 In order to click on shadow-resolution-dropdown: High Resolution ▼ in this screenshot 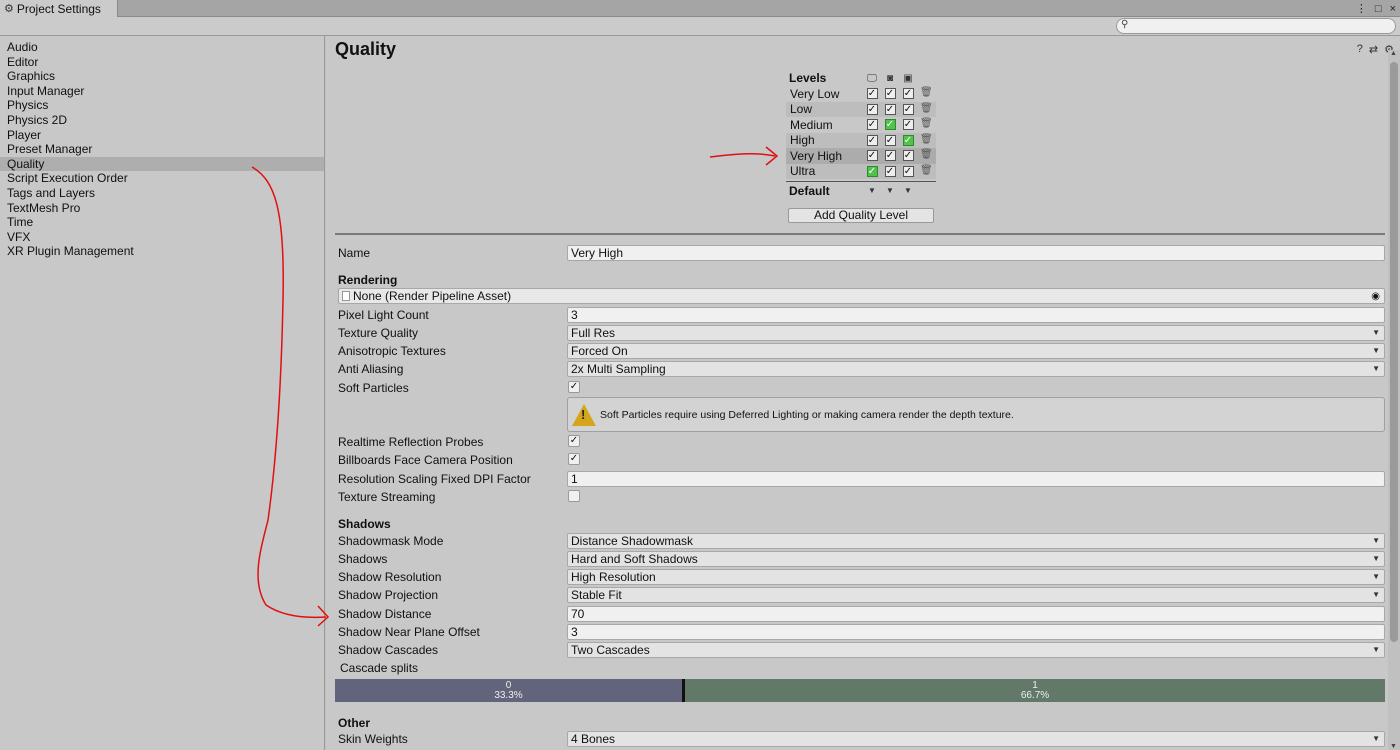, I will do `click(976, 577)`.